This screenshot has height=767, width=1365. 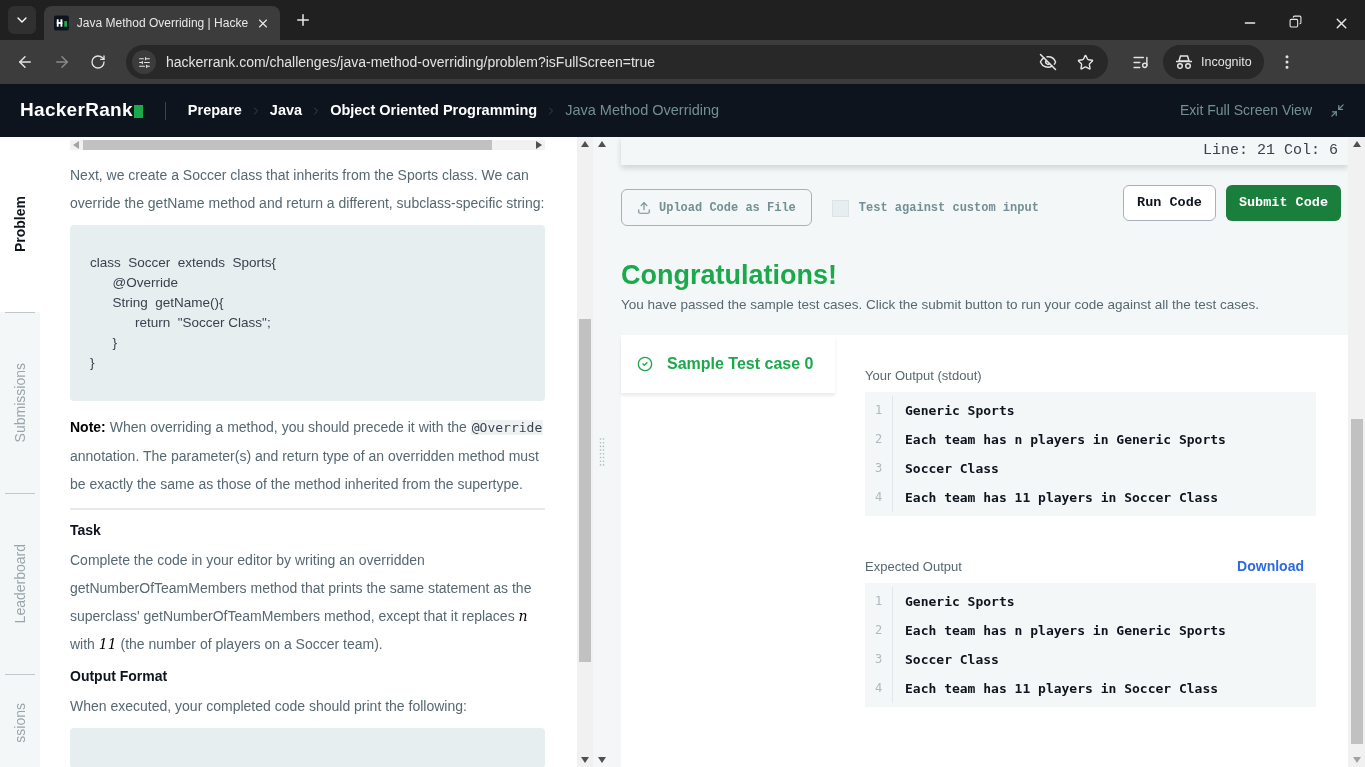 I want to click on code-line: class Soccer extends Sports{, so click(x=183, y=263).